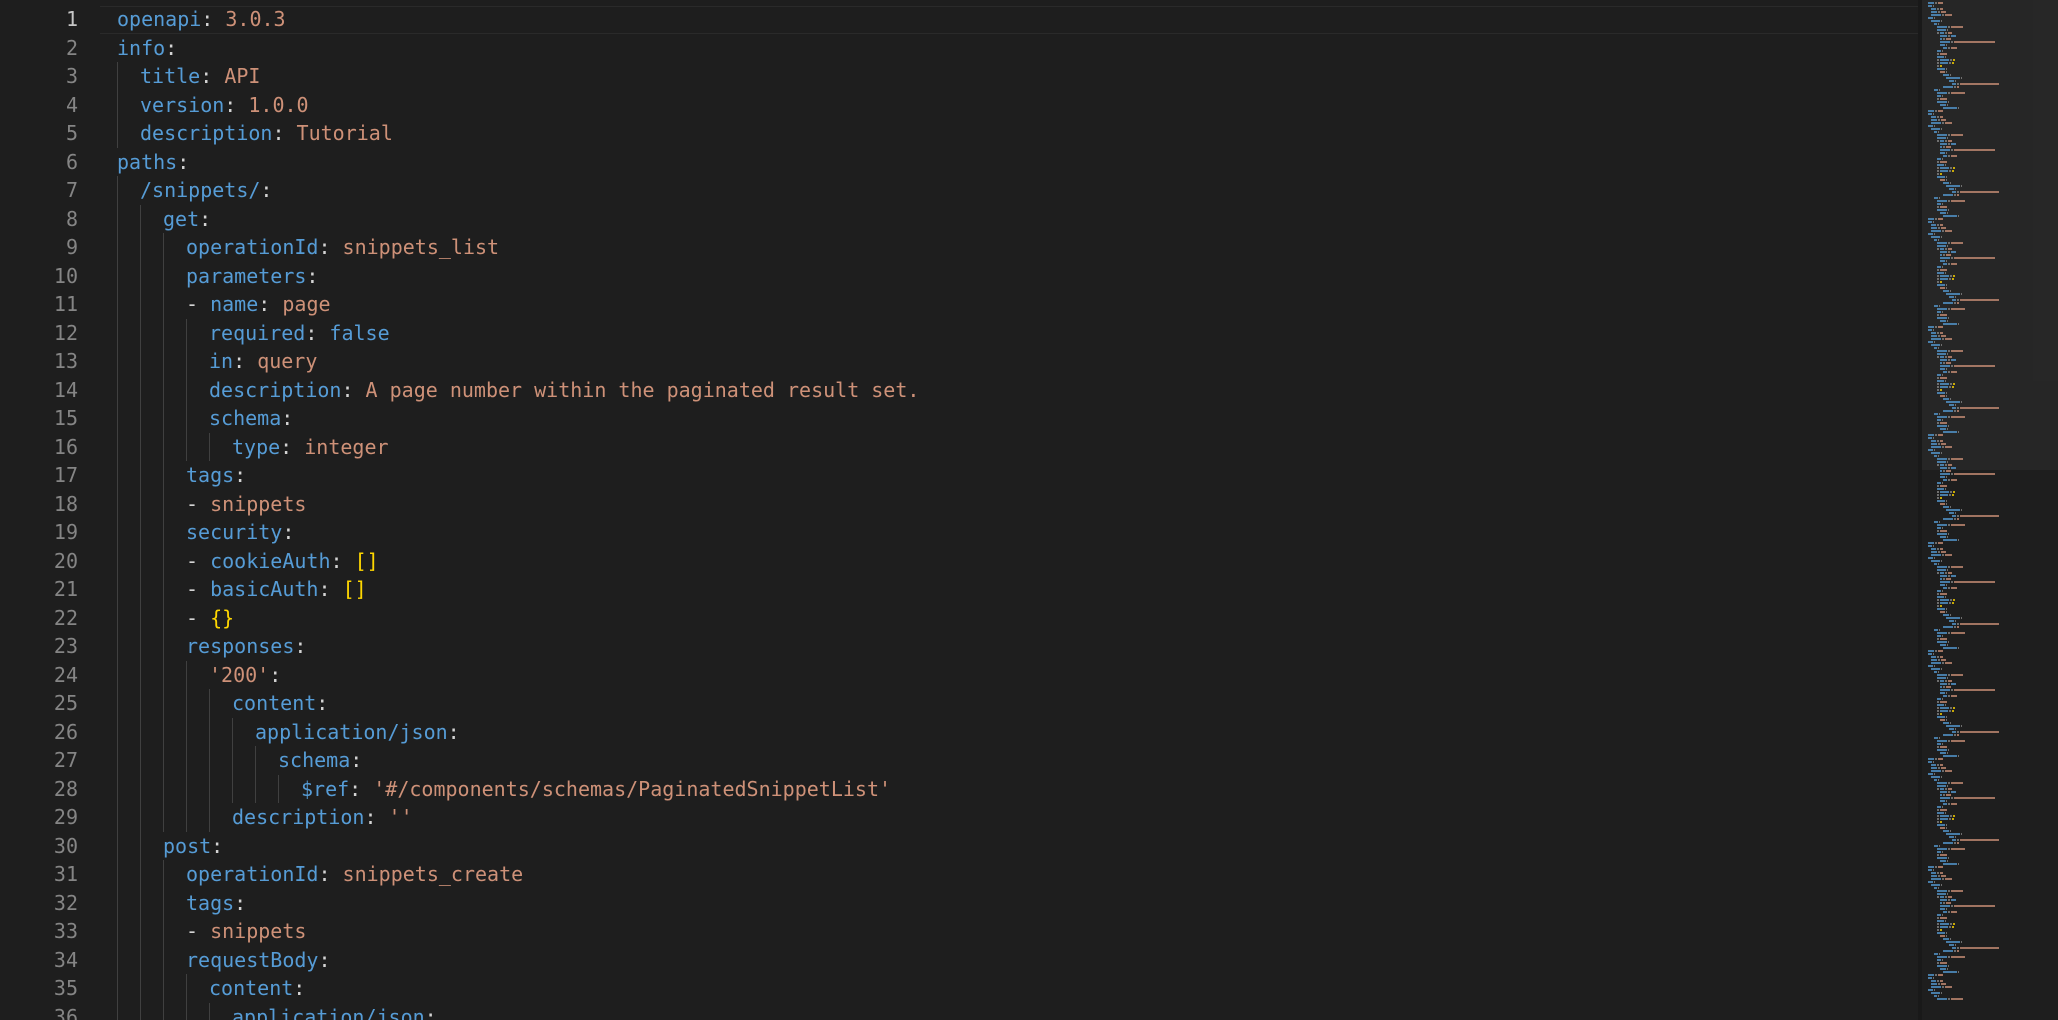 This screenshot has height=1020, width=2058. I want to click on code-line: get:, so click(187, 219).